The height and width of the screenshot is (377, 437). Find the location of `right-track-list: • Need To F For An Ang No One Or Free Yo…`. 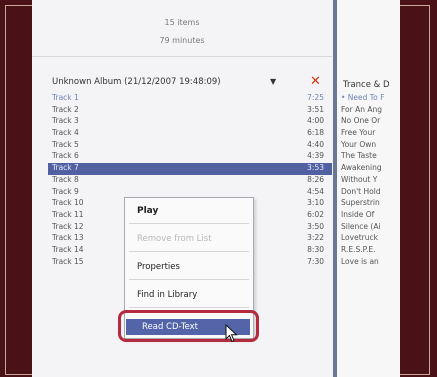

right-track-list: • Need To F For An Ang No One Or Free Yo… is located at coordinates (370, 180).